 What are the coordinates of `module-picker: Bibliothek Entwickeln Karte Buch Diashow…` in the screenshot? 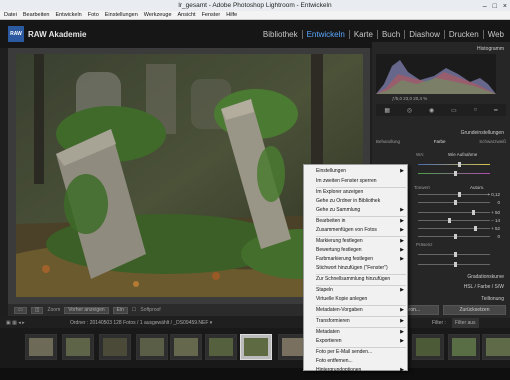 It's located at (383, 34).